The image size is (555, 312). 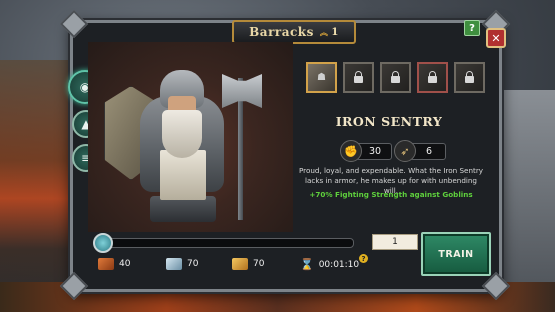 What do you see at coordinates (193, 264) in the screenshot?
I see `cost-iron-value: 70` at bounding box center [193, 264].